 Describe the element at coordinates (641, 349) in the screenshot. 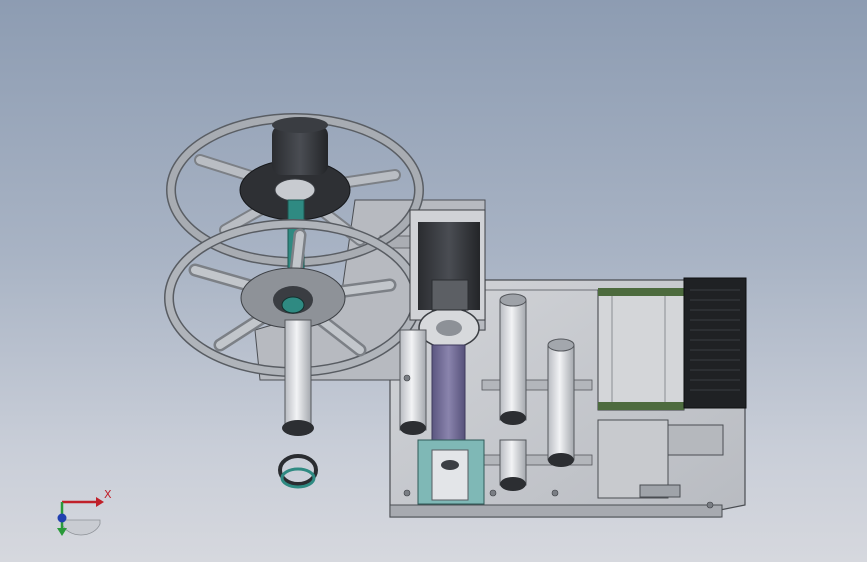

I see `linear-actuator` at that location.